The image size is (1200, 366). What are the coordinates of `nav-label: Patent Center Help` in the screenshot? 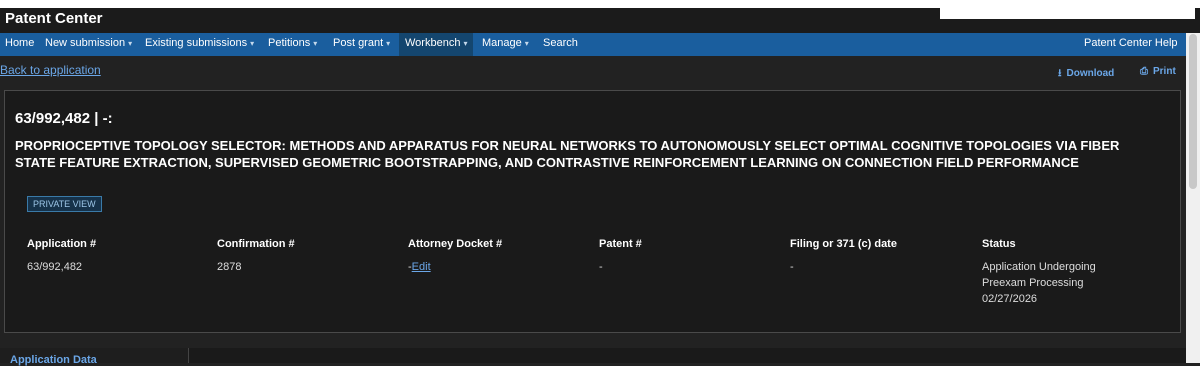 It's located at (1131, 43).